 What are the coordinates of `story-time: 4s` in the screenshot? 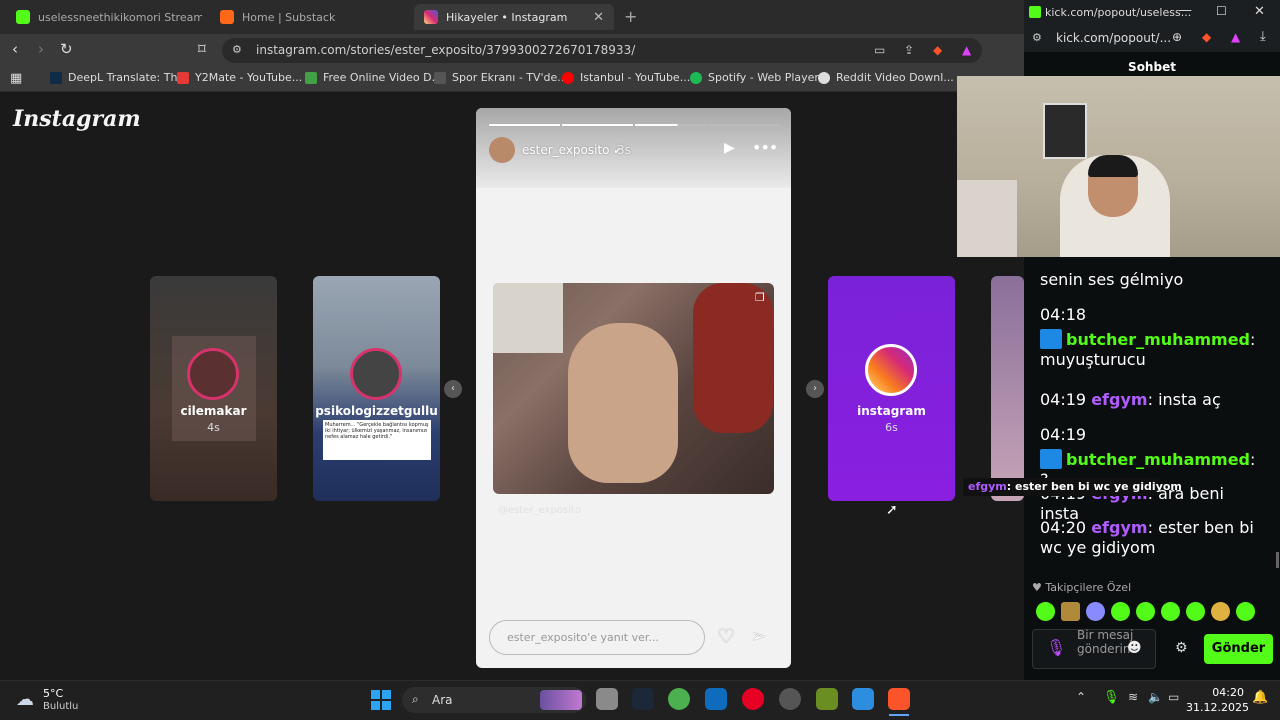 It's located at (213, 427).